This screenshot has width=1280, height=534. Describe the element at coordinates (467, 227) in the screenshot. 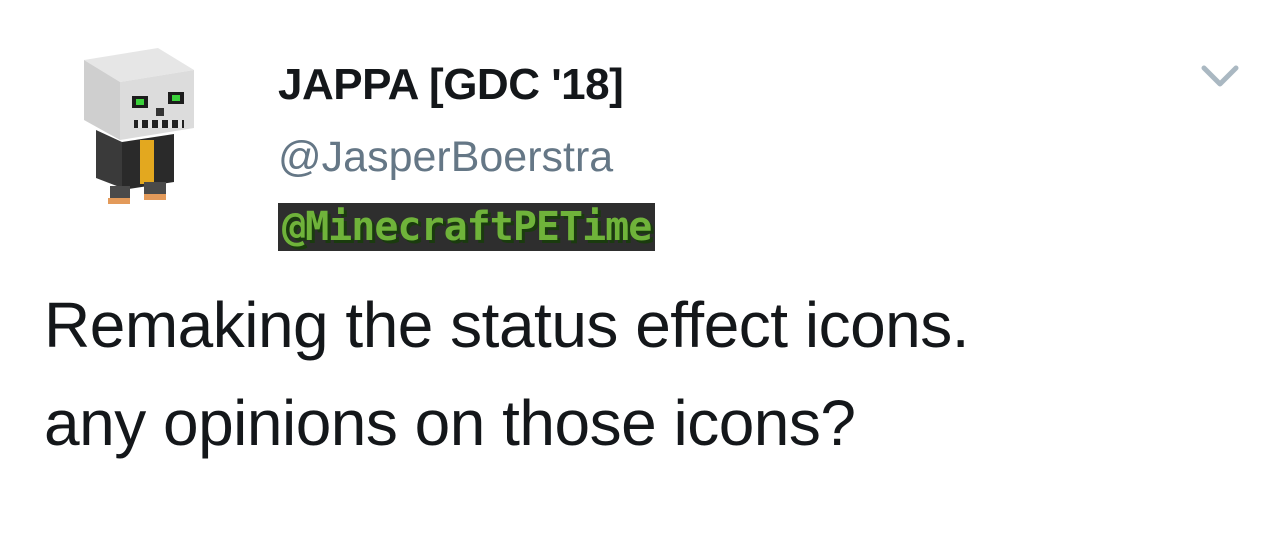

I see `watermark-text: @MinecraftPETime` at that location.